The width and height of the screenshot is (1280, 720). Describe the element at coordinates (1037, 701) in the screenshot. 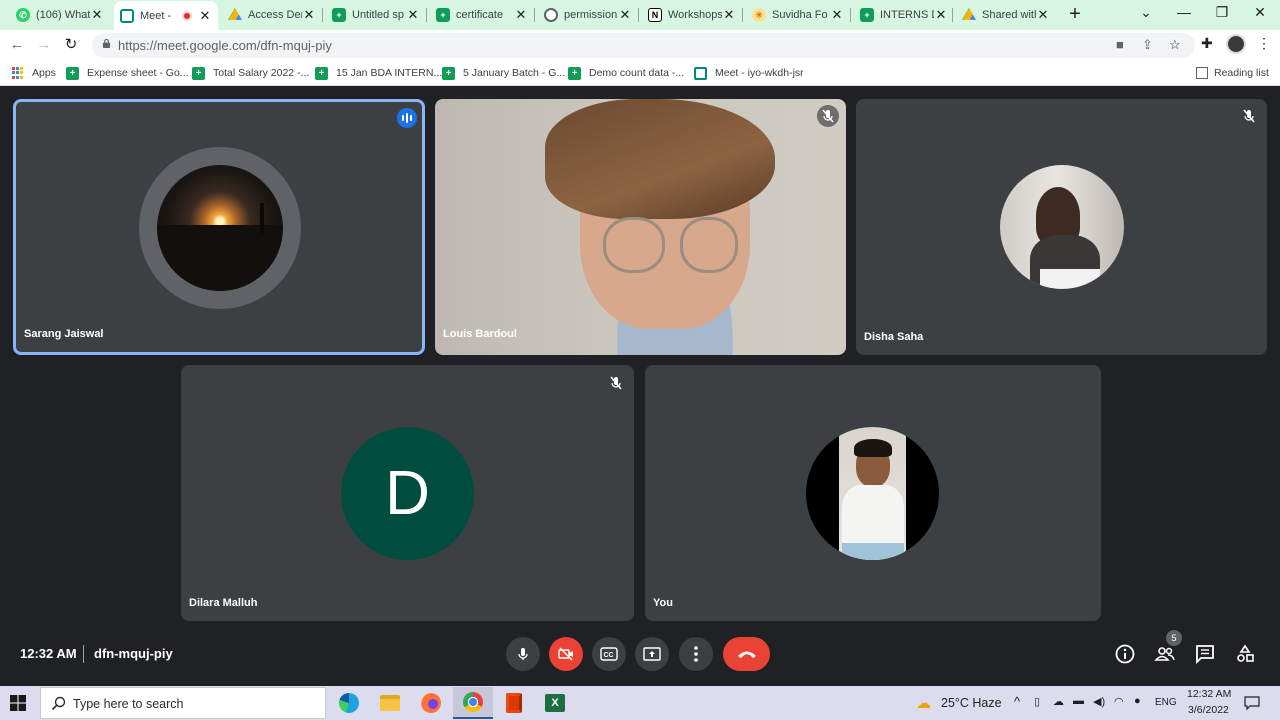

I see `tray-device-icon: ▯` at that location.